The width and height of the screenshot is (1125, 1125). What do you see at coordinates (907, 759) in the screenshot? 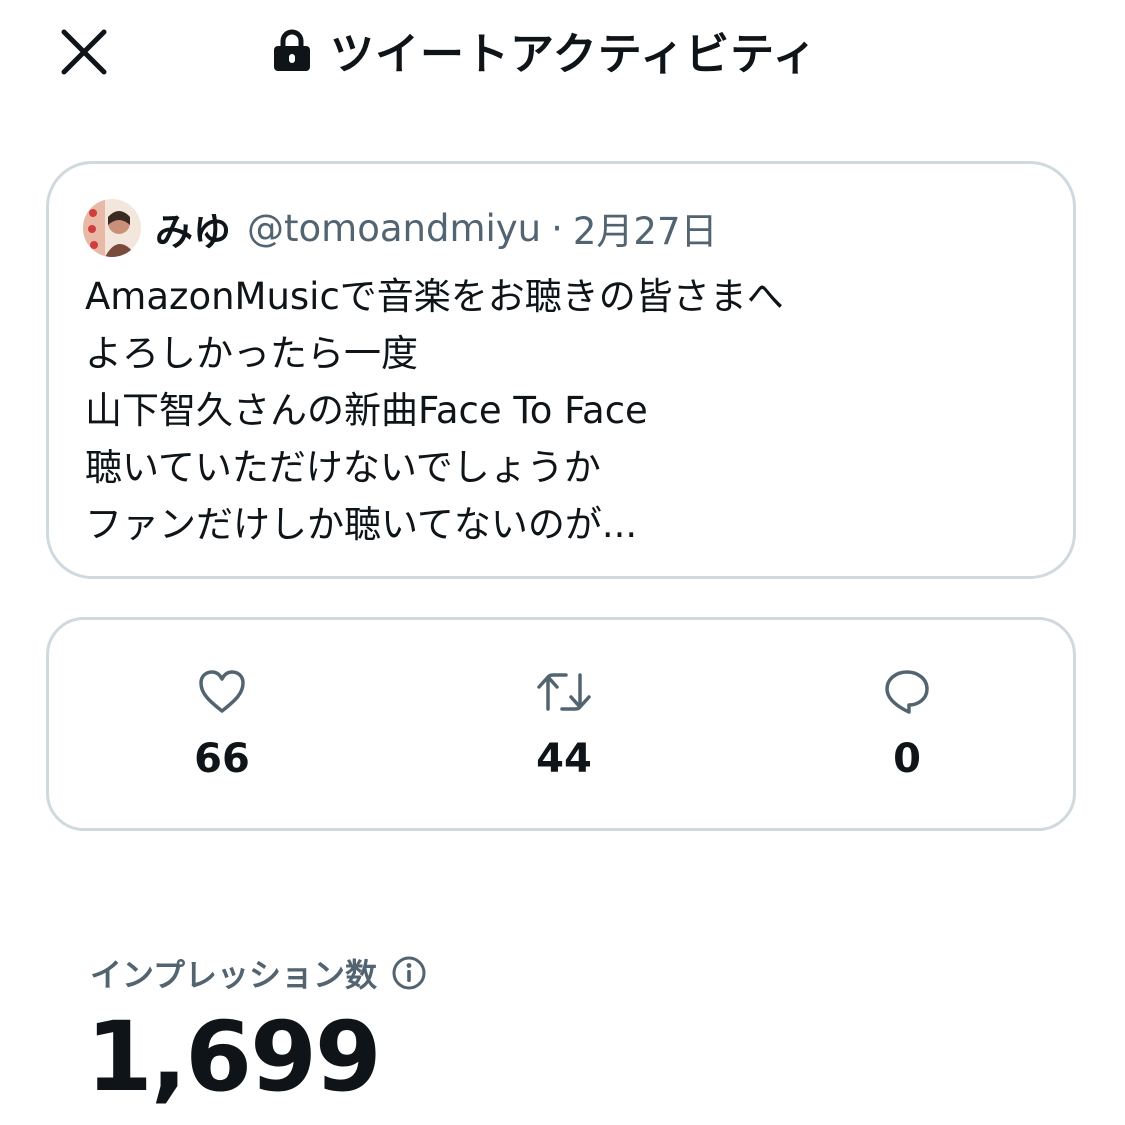
I see `replies-count: 0` at bounding box center [907, 759].